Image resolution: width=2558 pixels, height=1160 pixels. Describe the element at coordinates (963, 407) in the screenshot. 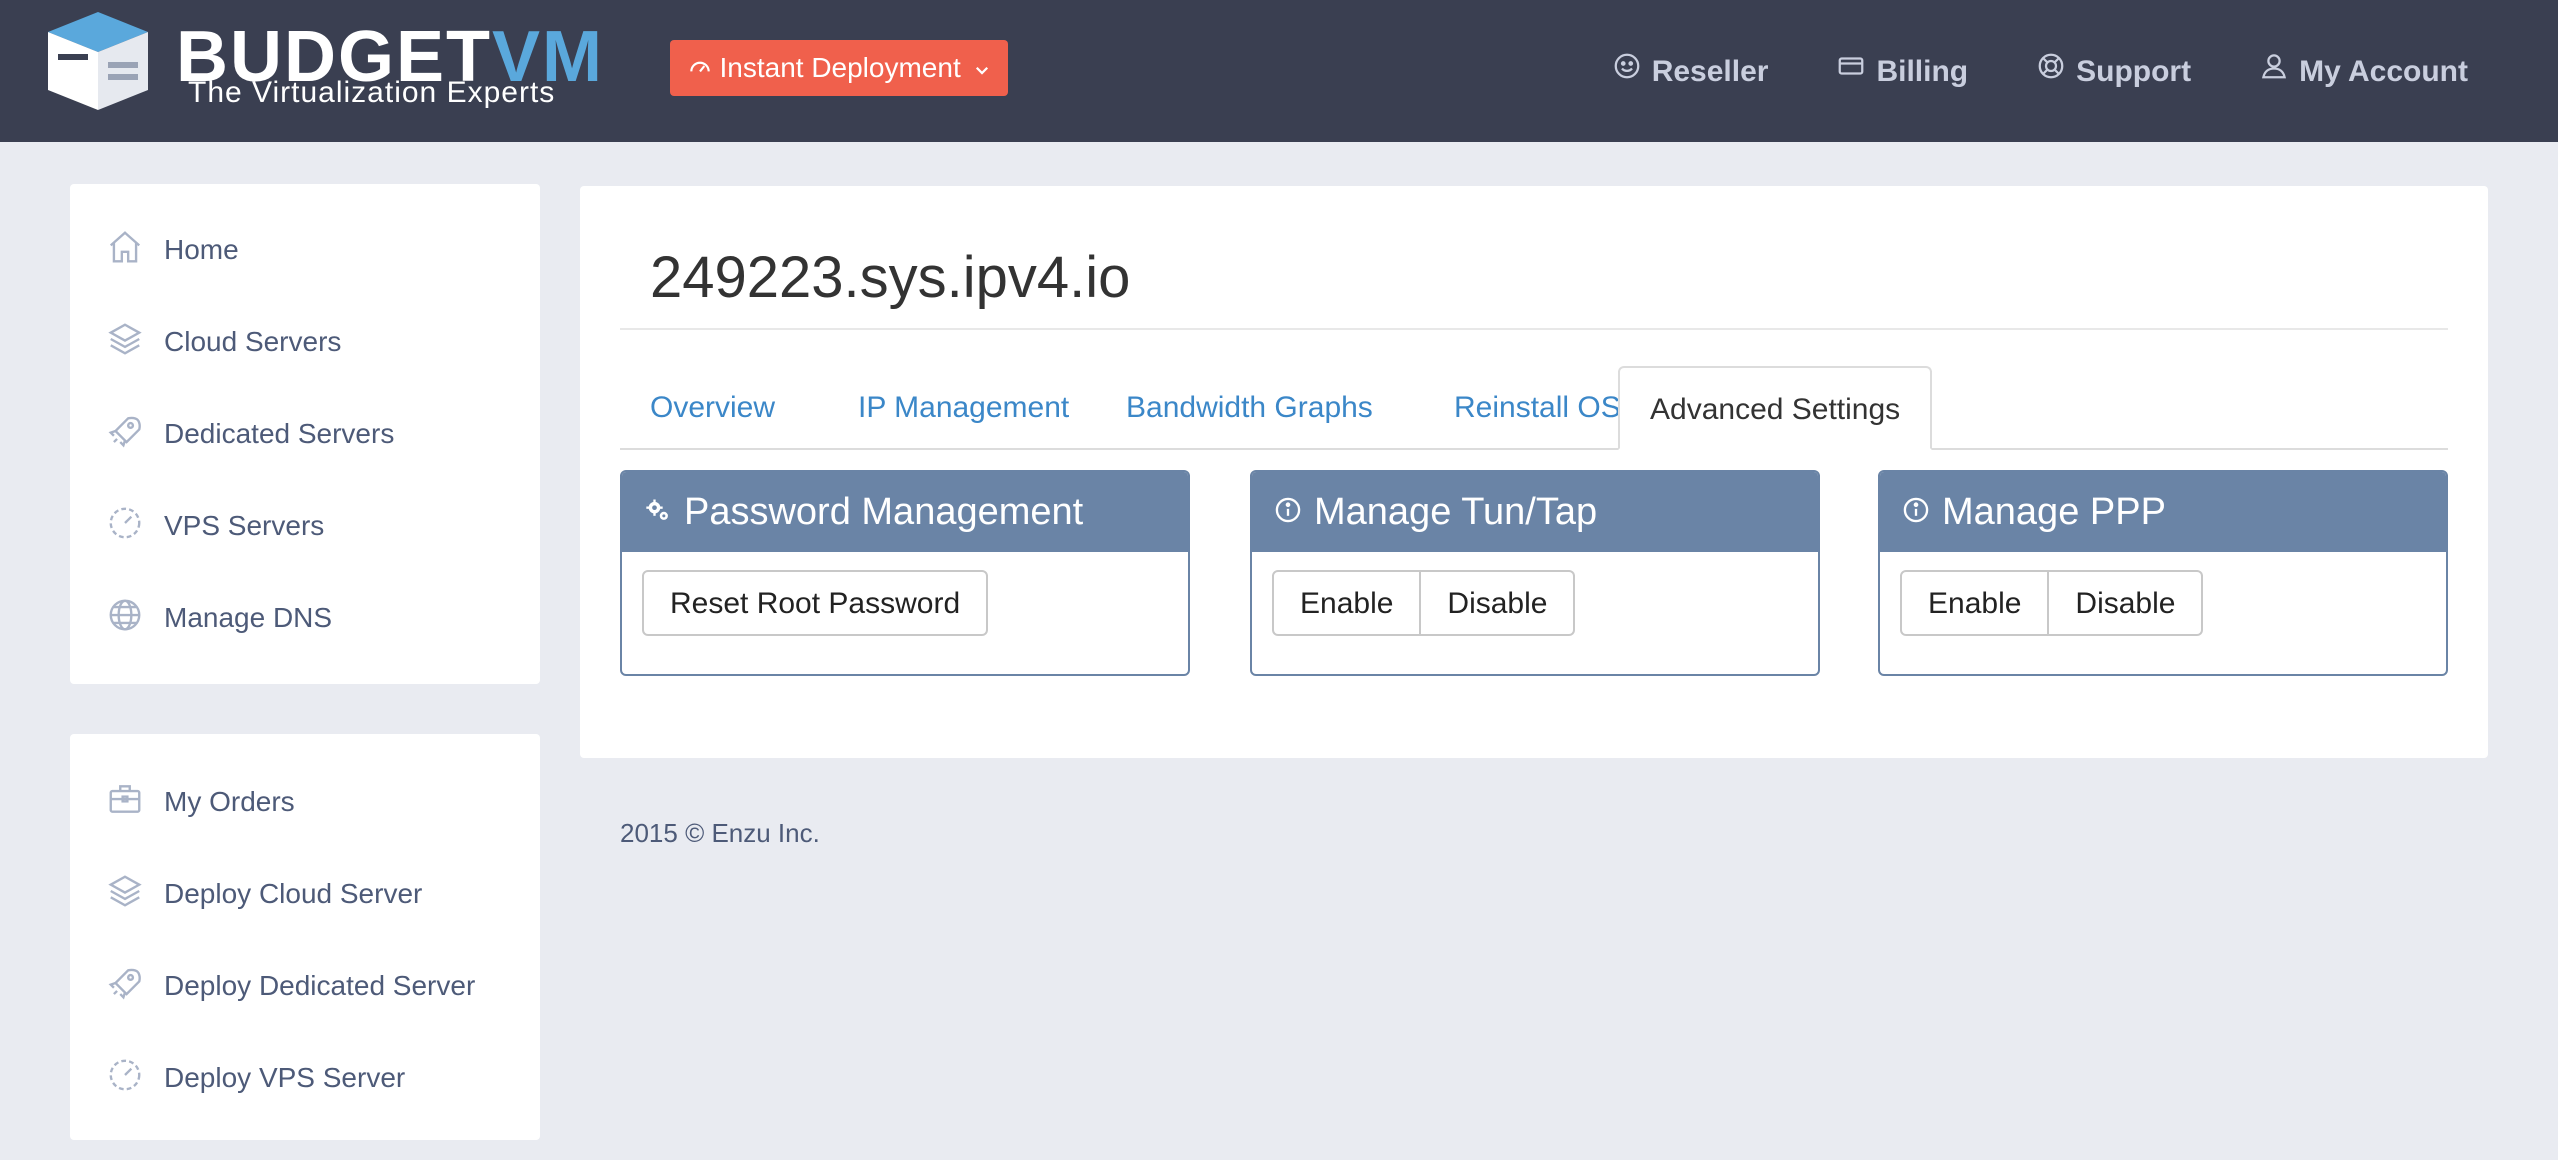

I see `tab-ip-management: IP Management` at that location.